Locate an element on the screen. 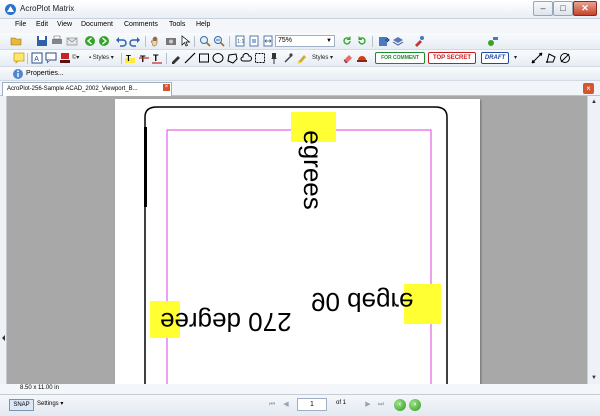  polygon-icon is located at coordinates (232, 58).